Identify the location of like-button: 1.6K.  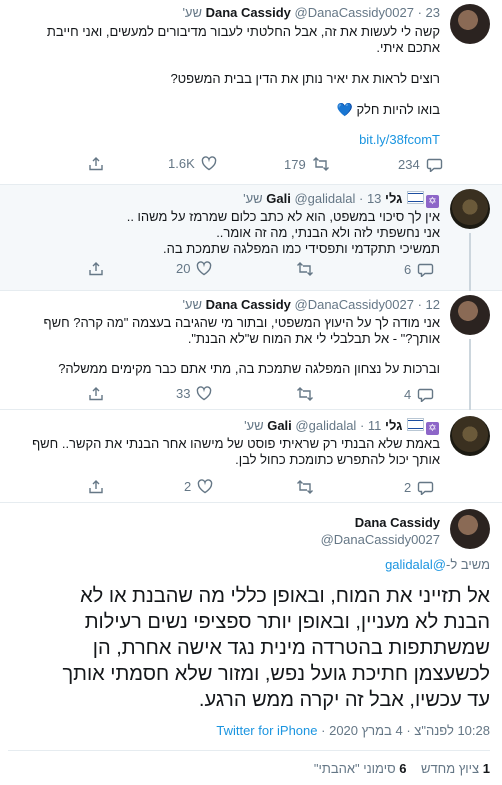
(192, 163).